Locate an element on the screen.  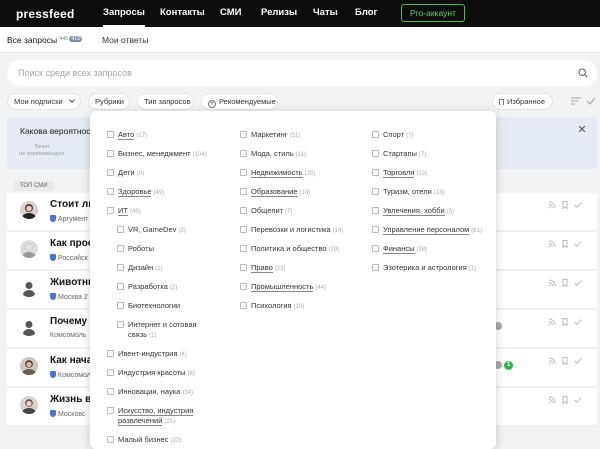
request-title: Жизнь в is located at coordinates (70, 399).